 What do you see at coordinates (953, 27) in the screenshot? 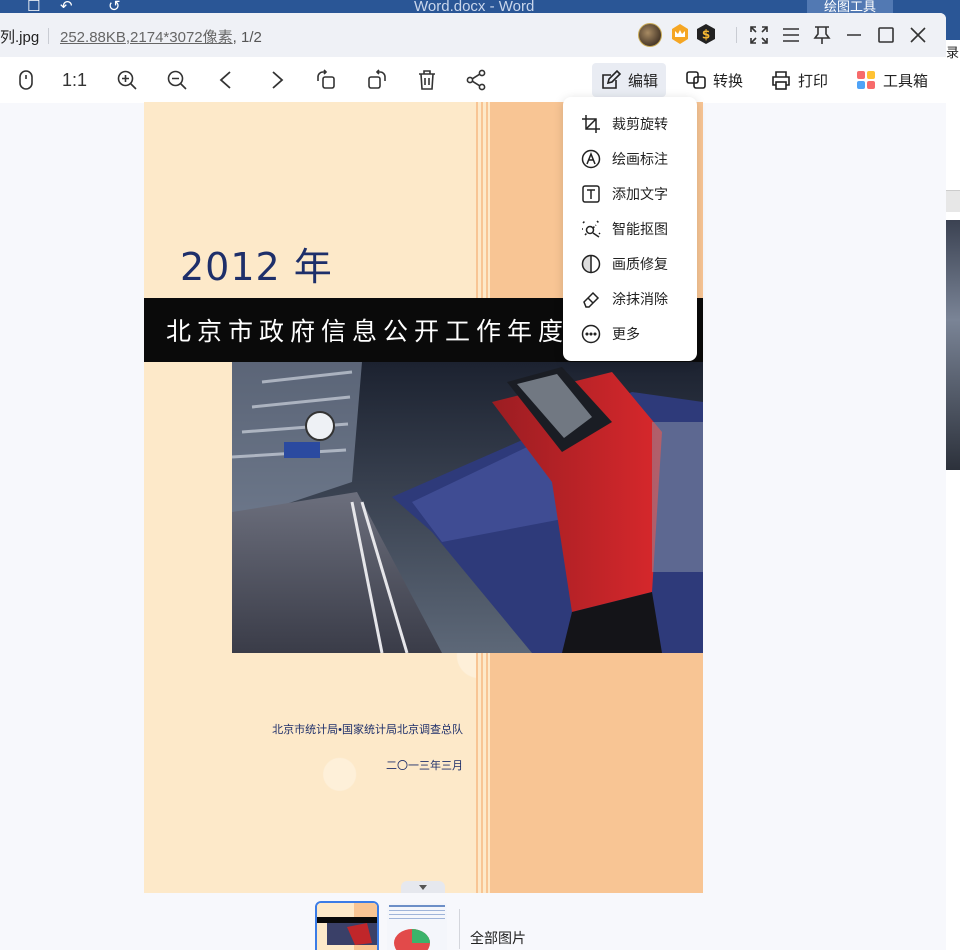
I see `background-ribbon-edge` at bounding box center [953, 27].